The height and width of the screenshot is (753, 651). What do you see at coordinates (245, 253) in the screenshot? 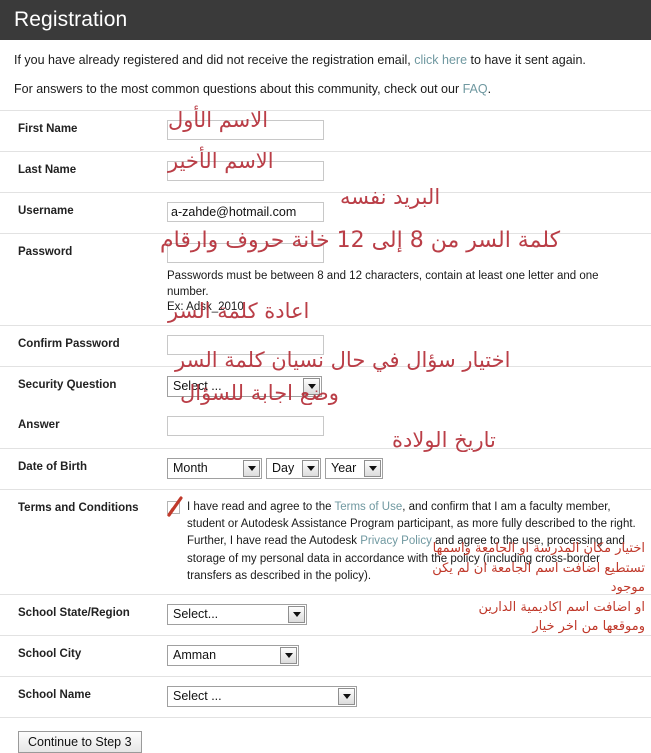
I see `password-input` at bounding box center [245, 253].